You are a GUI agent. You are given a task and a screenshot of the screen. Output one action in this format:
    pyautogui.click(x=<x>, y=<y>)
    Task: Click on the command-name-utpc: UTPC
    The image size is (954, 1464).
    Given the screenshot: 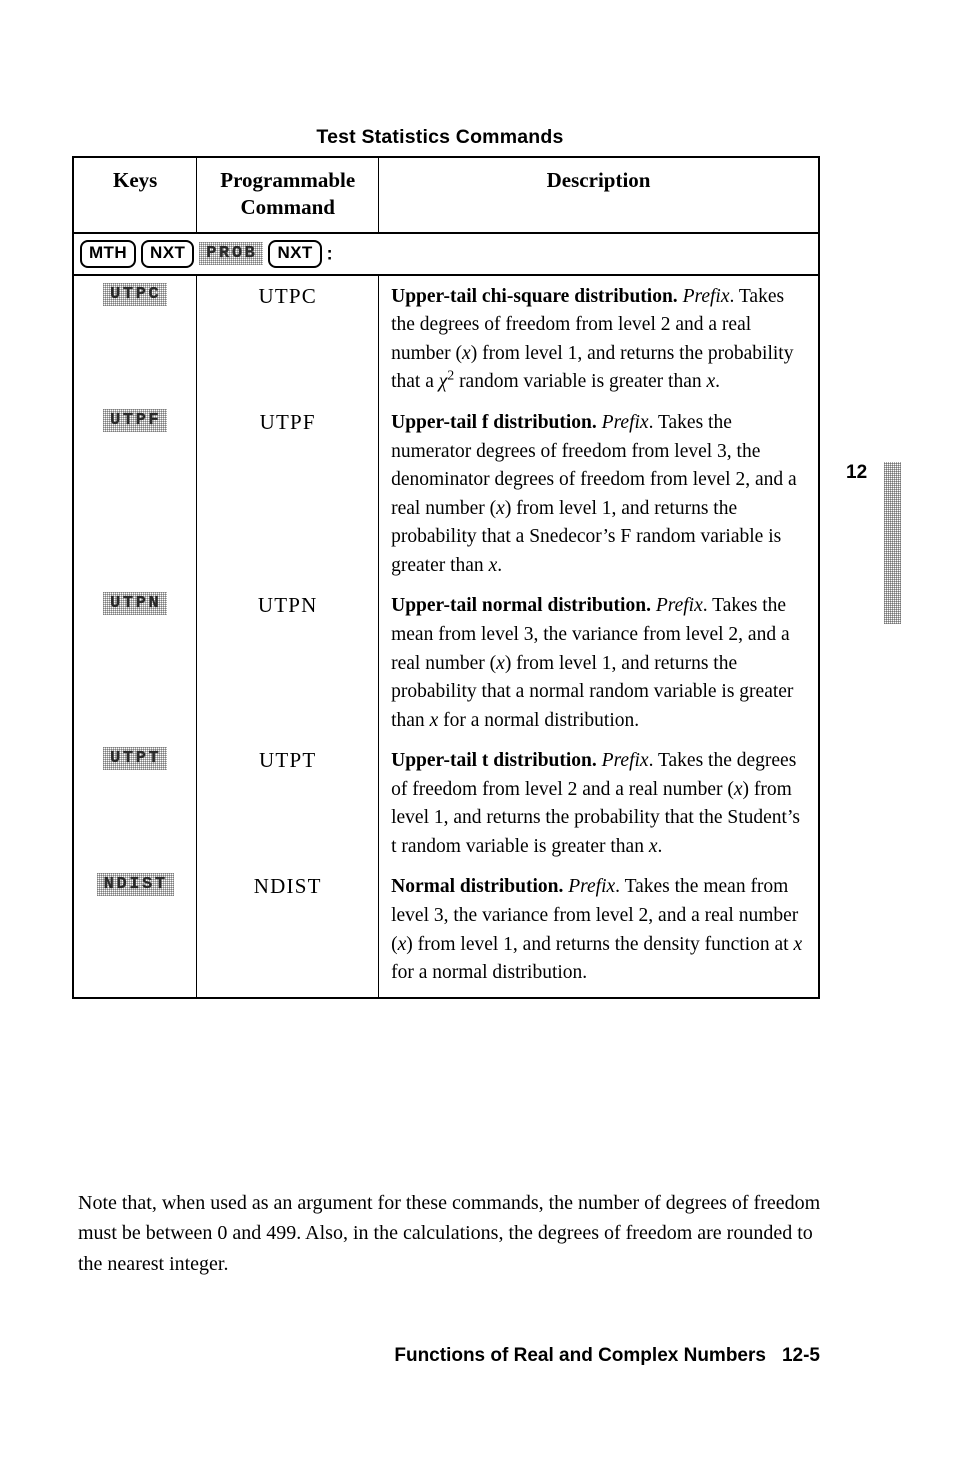 What is the action you would take?
    pyautogui.click(x=287, y=295)
    